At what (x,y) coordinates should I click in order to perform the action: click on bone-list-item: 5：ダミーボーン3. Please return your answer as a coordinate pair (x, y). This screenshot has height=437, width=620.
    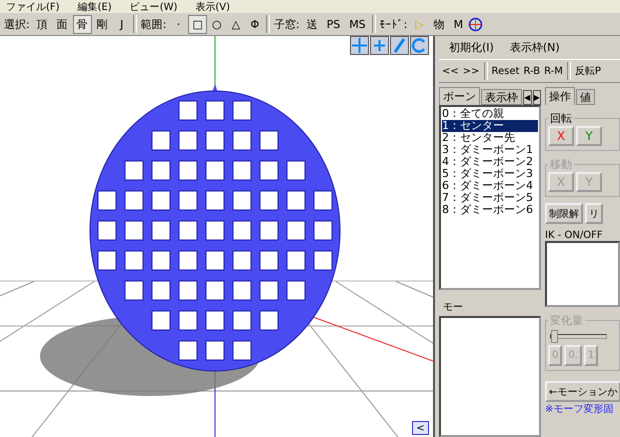
    Looking at the image, I should click on (490, 174).